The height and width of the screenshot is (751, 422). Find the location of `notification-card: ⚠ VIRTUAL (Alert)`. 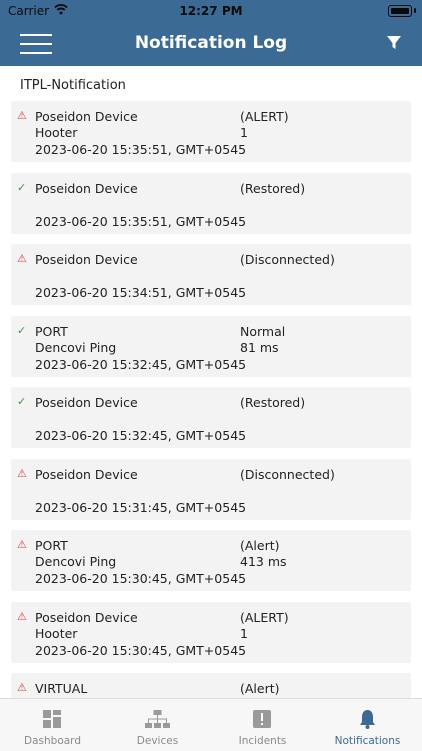

notification-card: ⚠ VIRTUAL (Alert) is located at coordinates (211, 685).